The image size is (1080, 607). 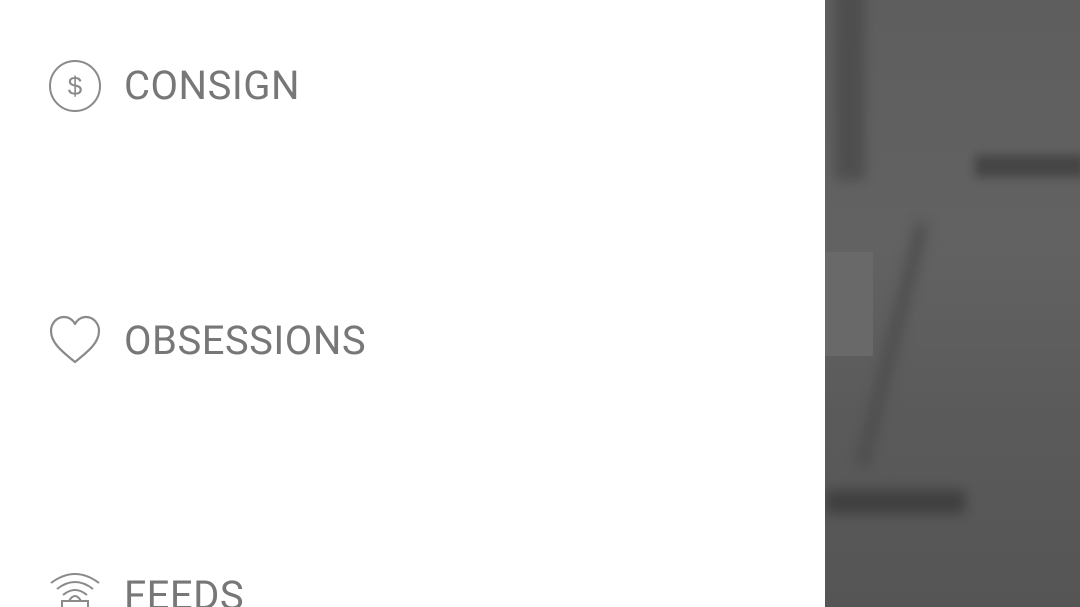 What do you see at coordinates (245, 340) in the screenshot?
I see `menu-item-label: OBSESSIONS` at bounding box center [245, 340].